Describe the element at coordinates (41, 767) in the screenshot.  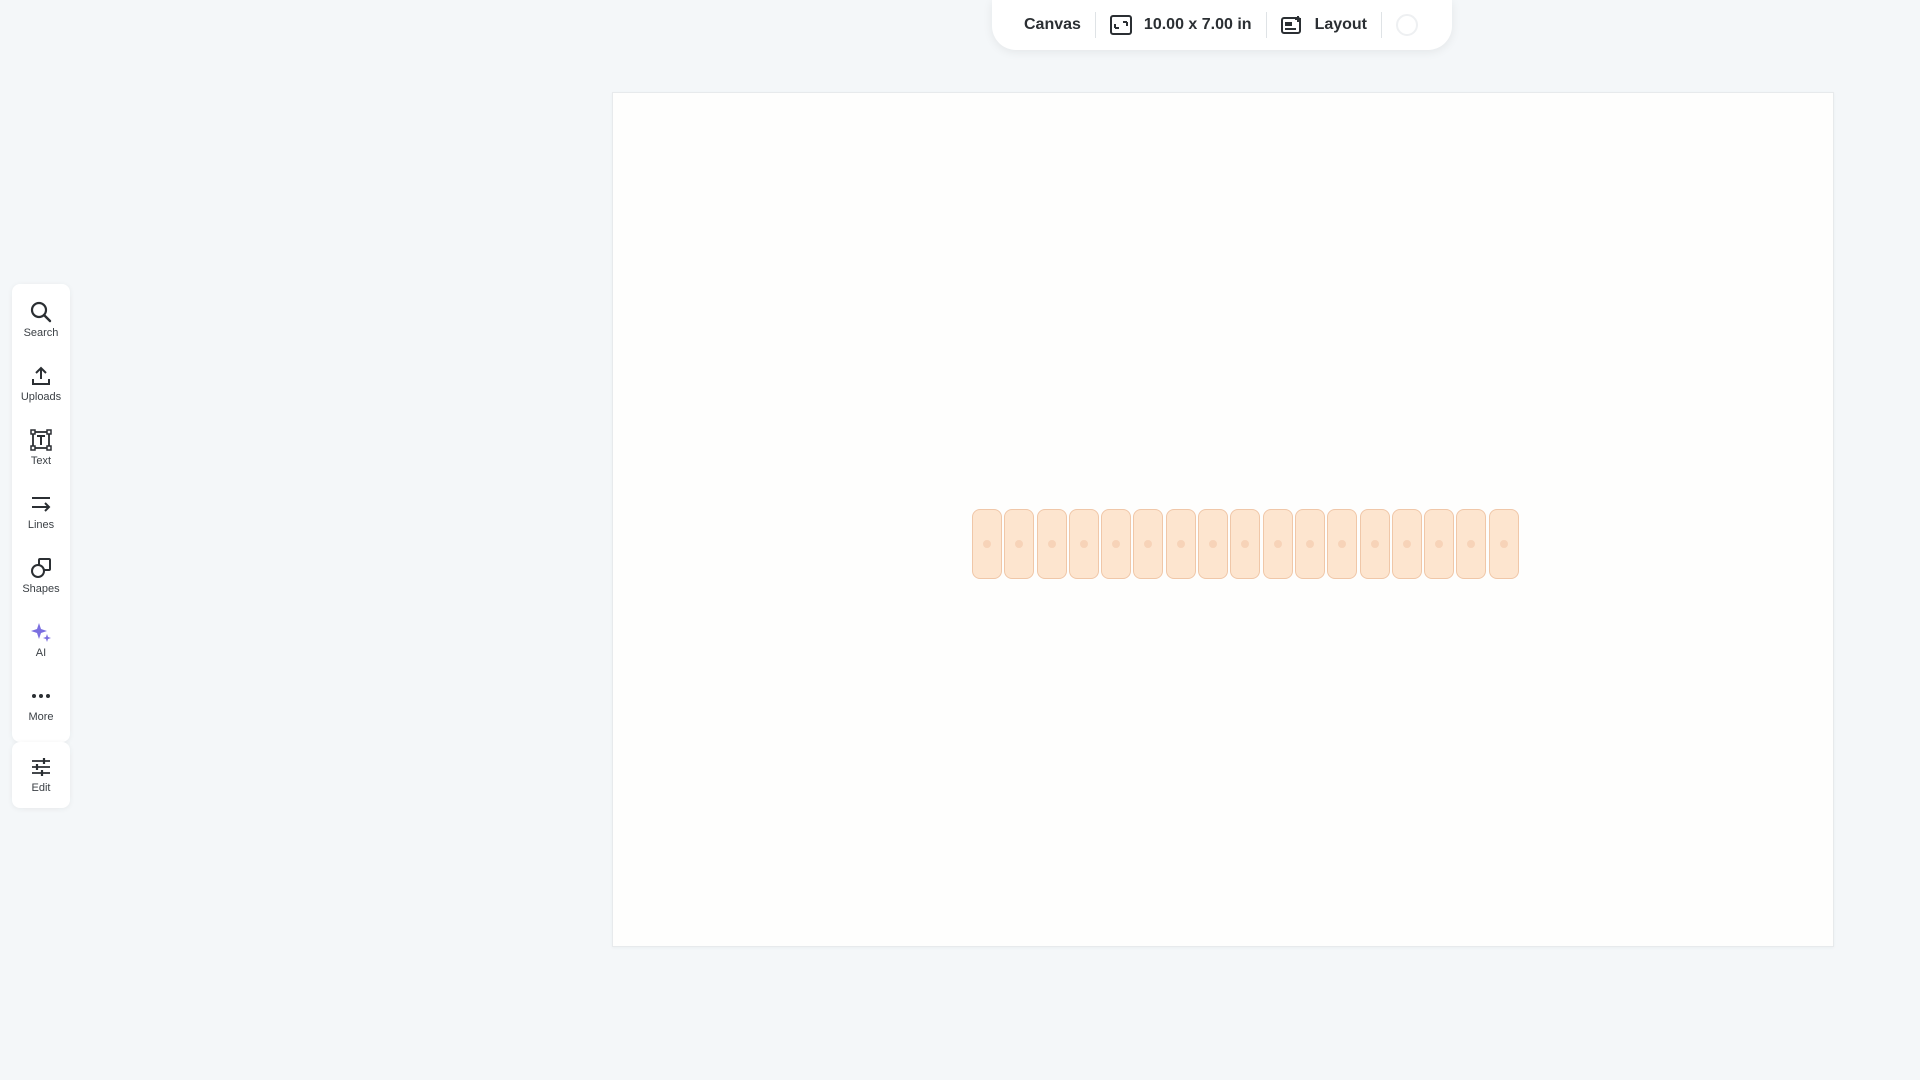
I see `sliders-icon` at that location.